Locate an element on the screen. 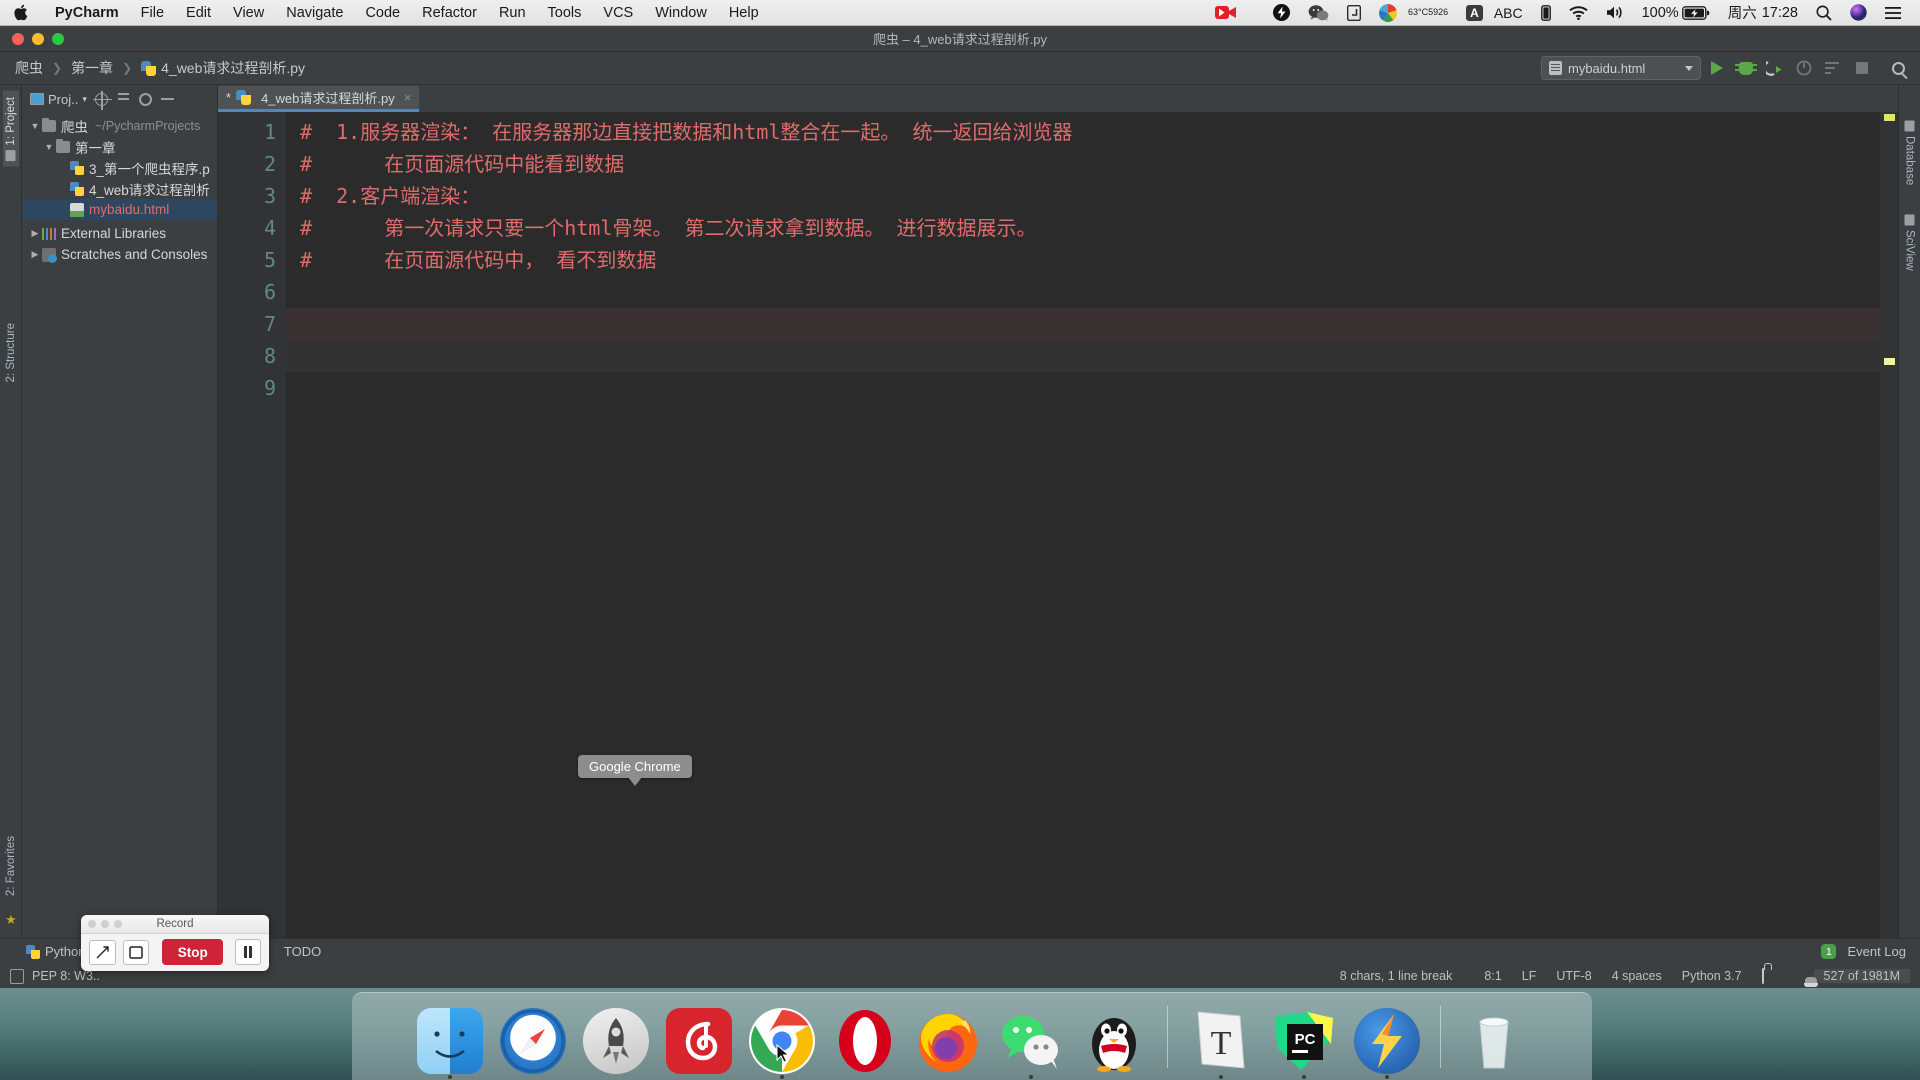 The width and height of the screenshot is (1920, 1080). input-source-badge: A is located at coordinates (1474, 13).